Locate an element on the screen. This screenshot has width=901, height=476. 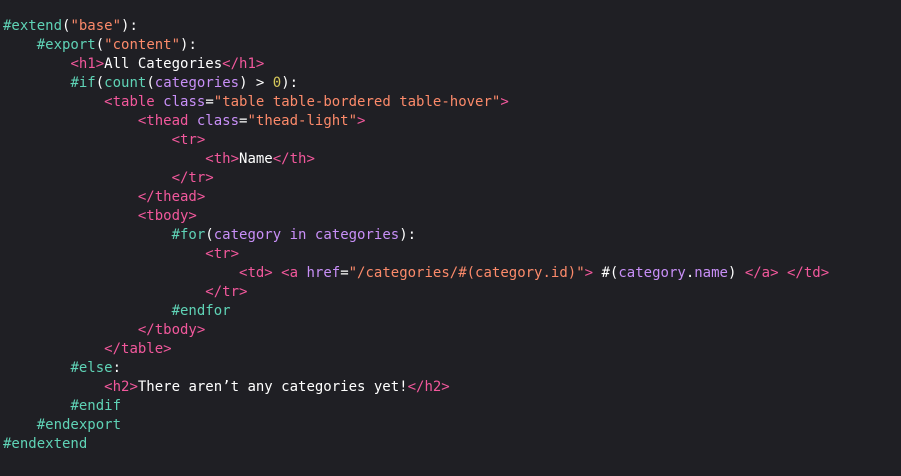
number-token: 0 is located at coordinates (277, 83).